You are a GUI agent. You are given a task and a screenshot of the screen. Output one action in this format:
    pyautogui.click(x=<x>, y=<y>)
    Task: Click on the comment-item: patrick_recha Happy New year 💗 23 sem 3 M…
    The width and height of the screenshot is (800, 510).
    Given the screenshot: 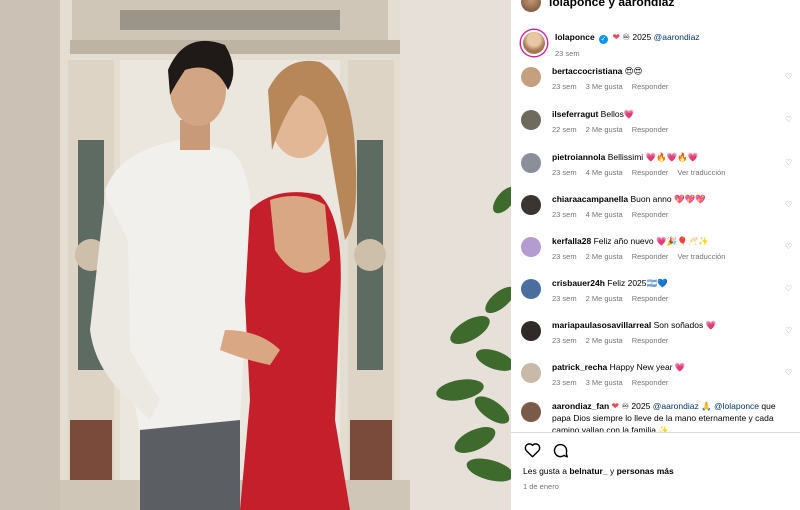 What is the action you would take?
    pyautogui.click(x=658, y=375)
    